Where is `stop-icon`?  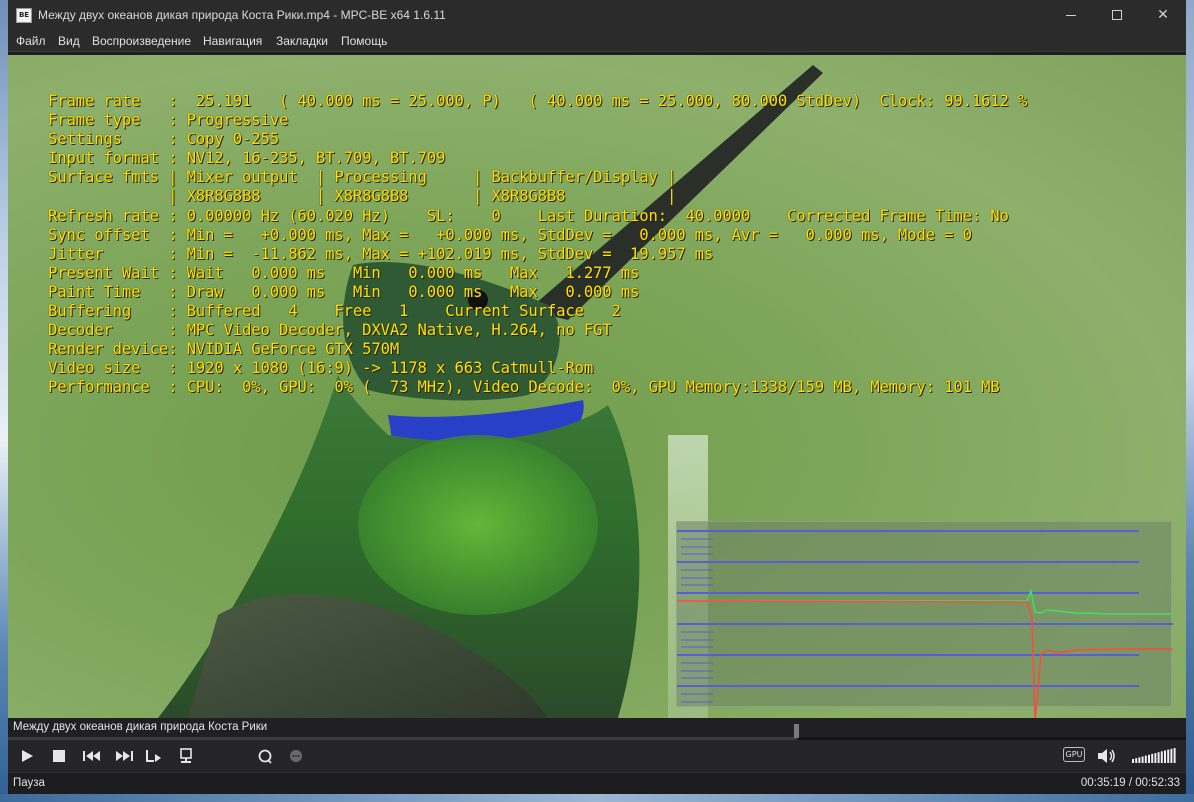 stop-icon is located at coordinates (59, 756).